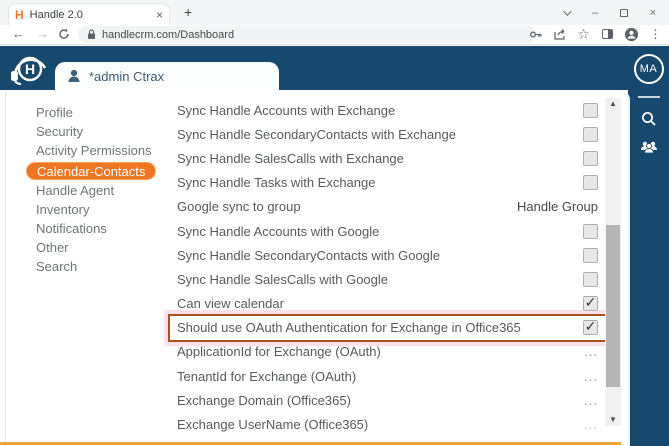 The width and height of the screenshot is (669, 446). What do you see at coordinates (273, 425) in the screenshot?
I see `setting-label: Exchange UserName (Office365)` at bounding box center [273, 425].